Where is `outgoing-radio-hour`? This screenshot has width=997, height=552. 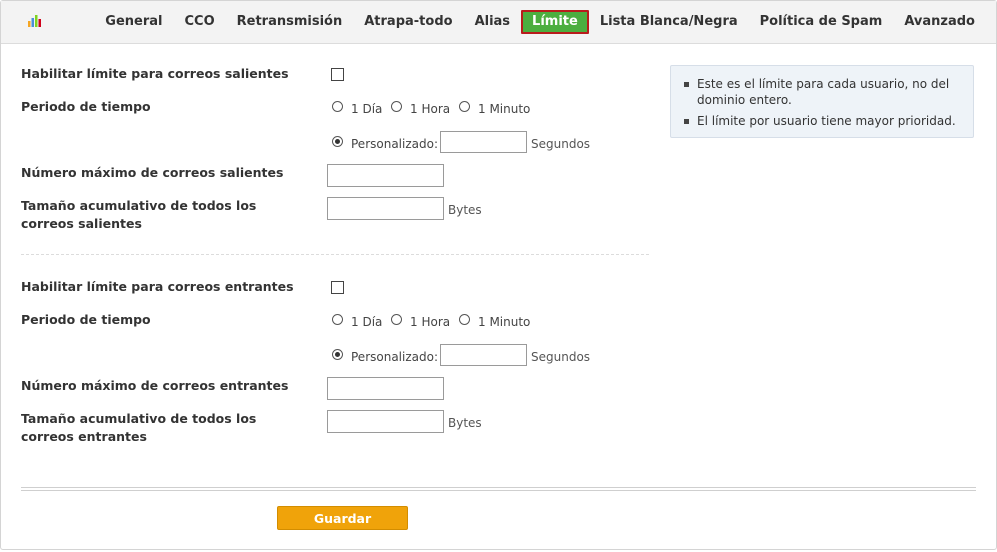 outgoing-radio-hour is located at coordinates (396, 106).